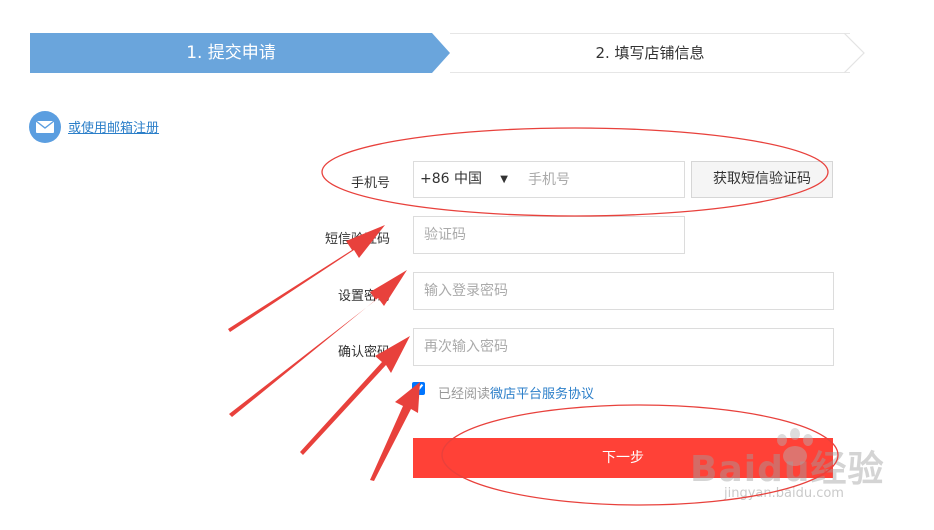 This screenshot has width=934, height=530. I want to click on phone-input, so click(601, 179).